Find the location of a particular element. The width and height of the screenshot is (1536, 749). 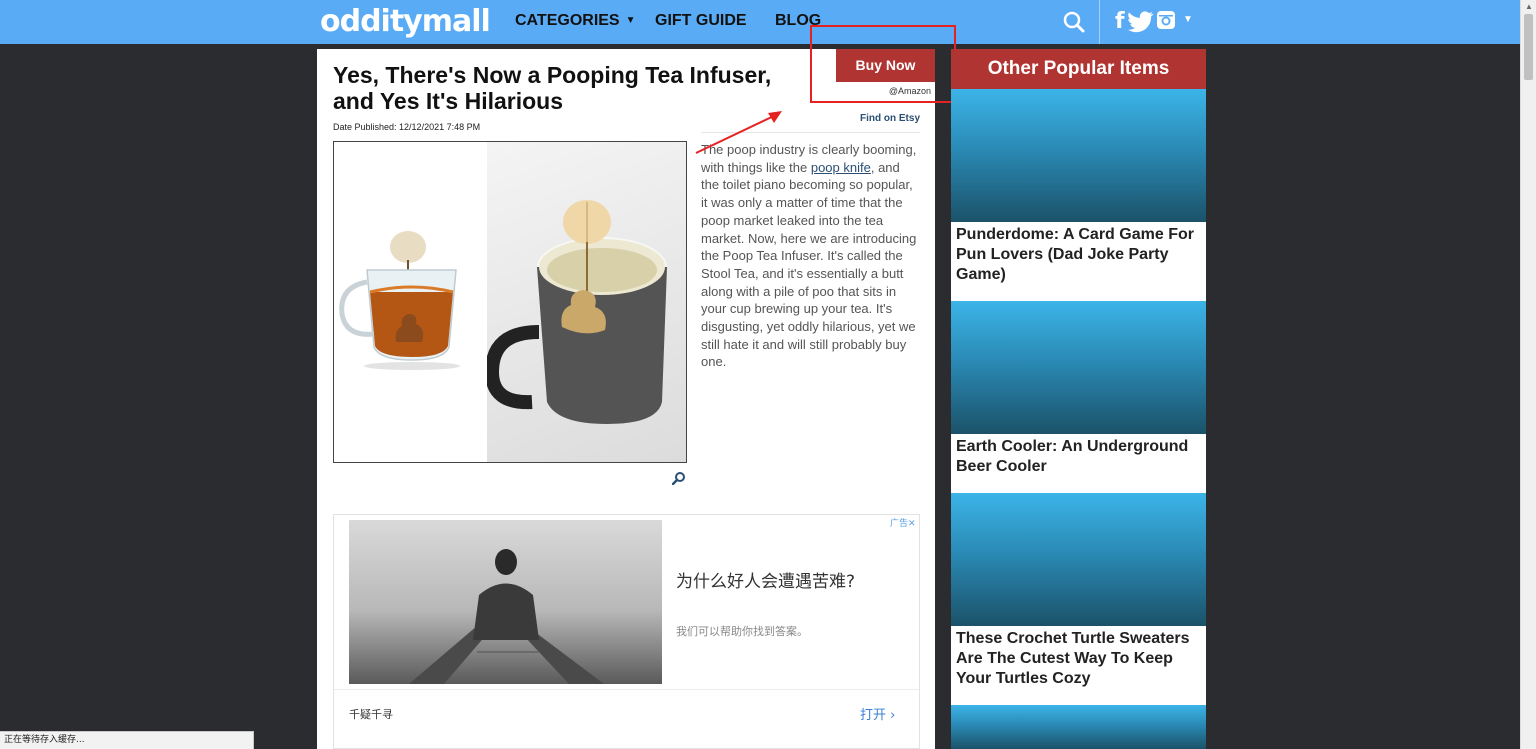

nav-gift-guide: GIFT GUIDE is located at coordinates (701, 21).